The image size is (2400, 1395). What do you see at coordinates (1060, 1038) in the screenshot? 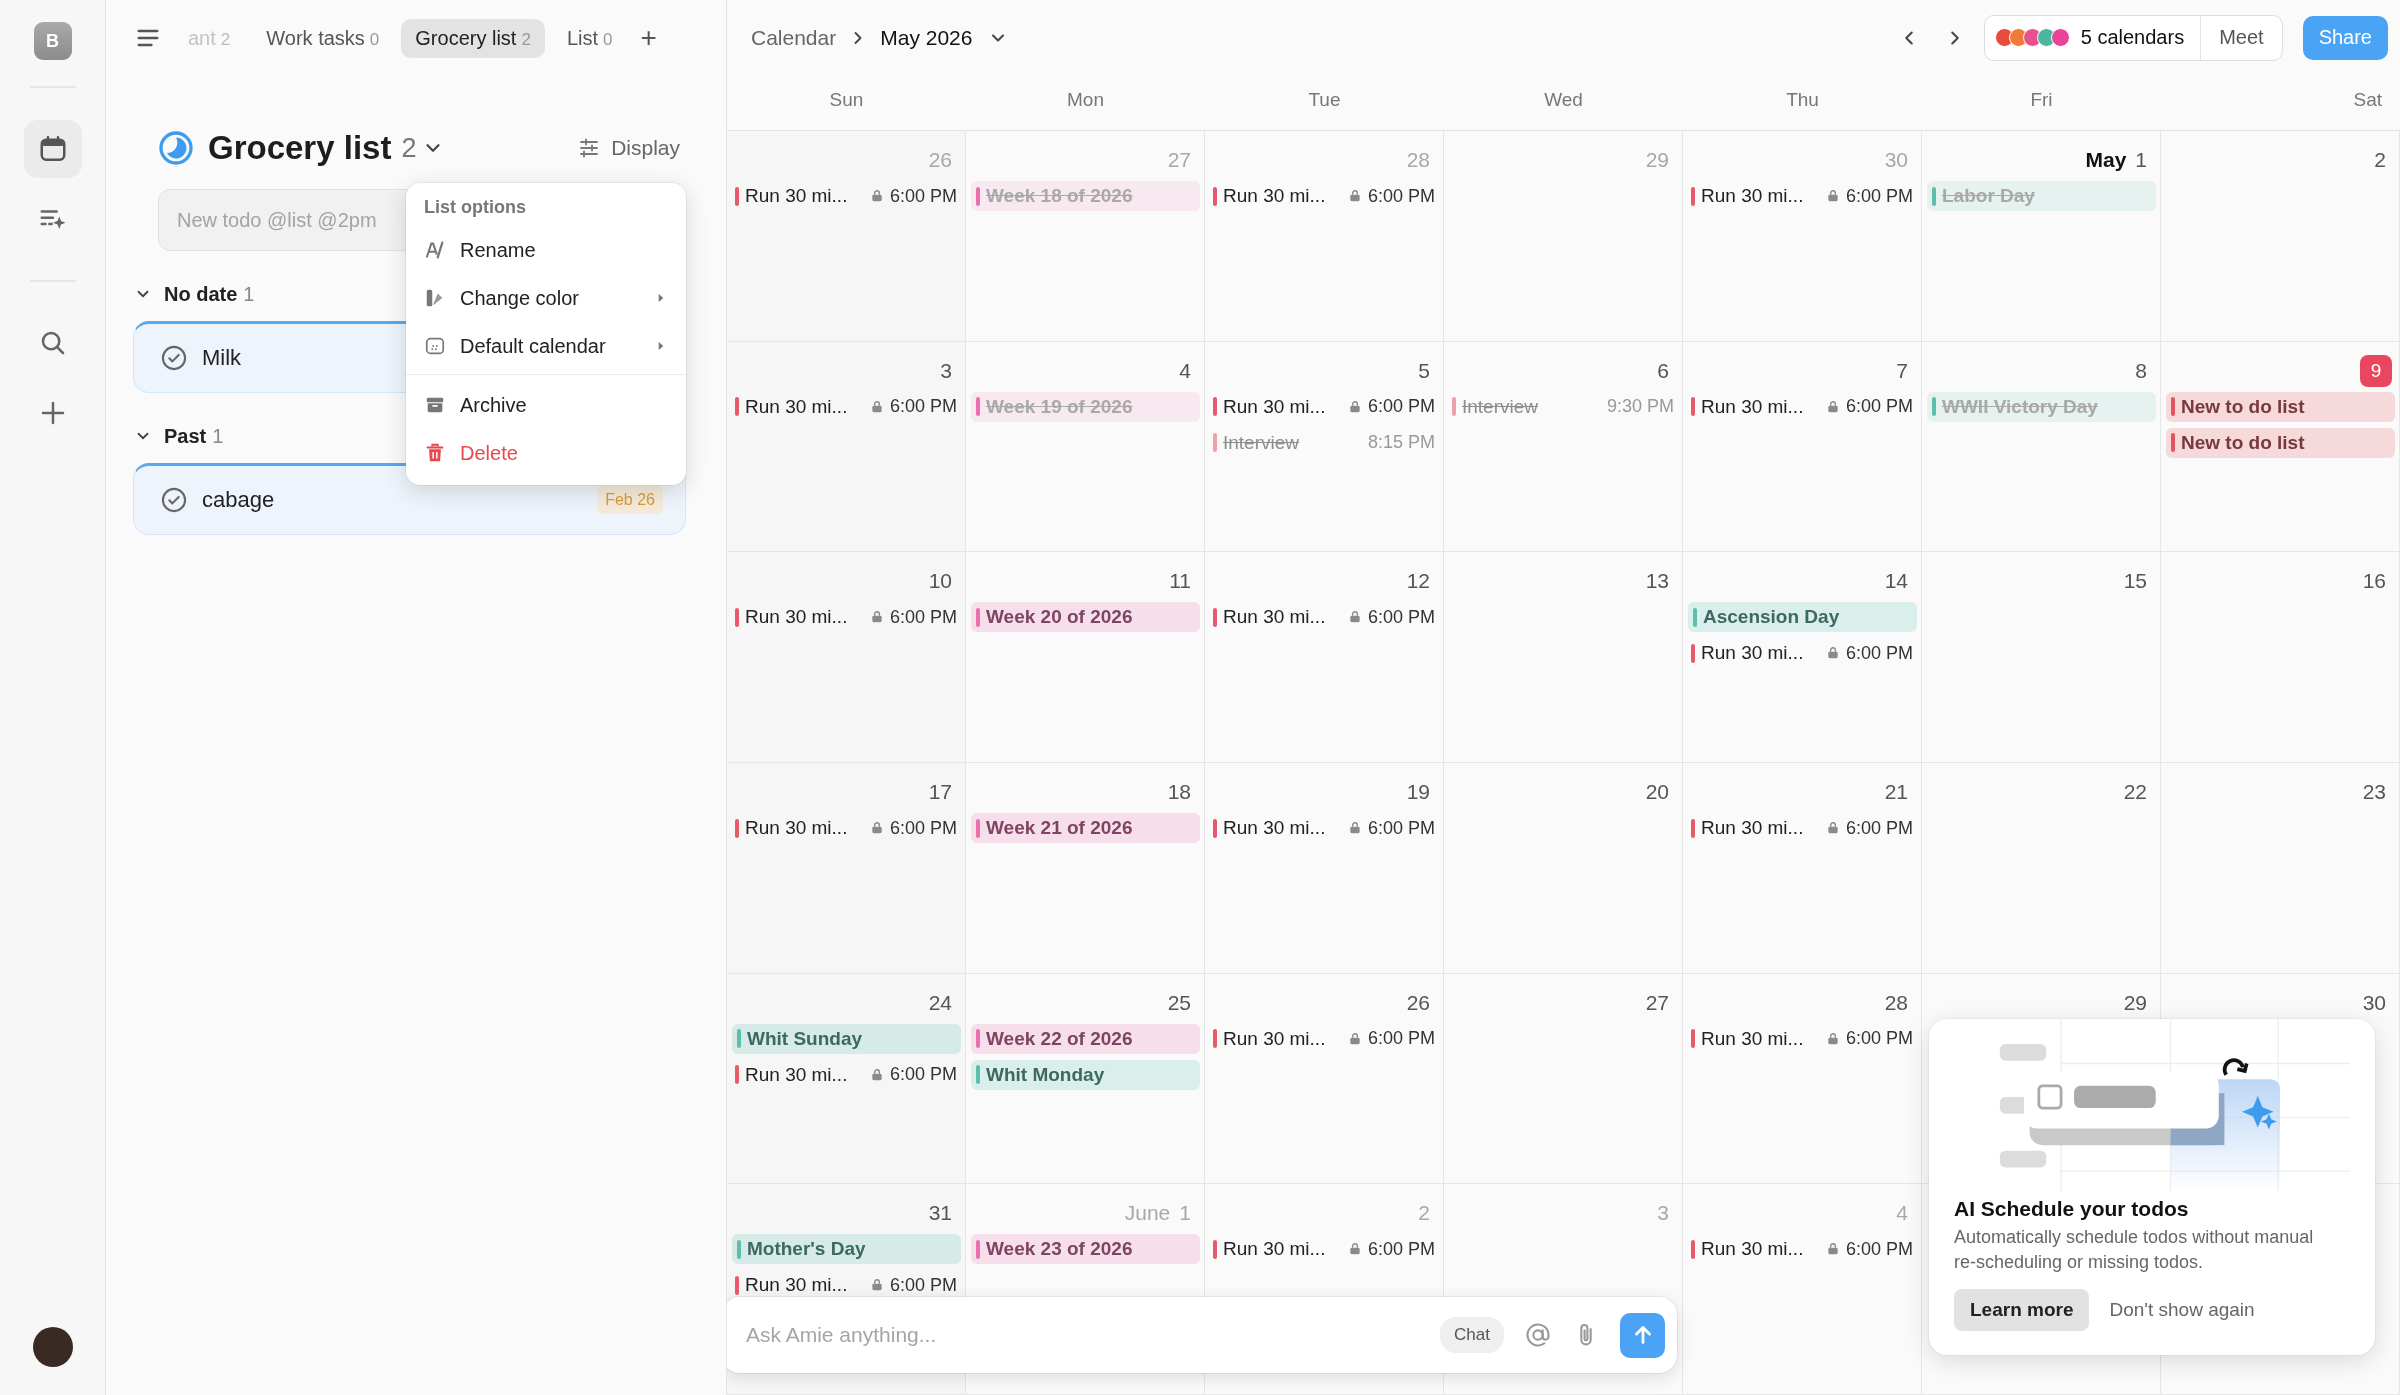
I see `event-title: Week 22 of 2026` at bounding box center [1060, 1038].